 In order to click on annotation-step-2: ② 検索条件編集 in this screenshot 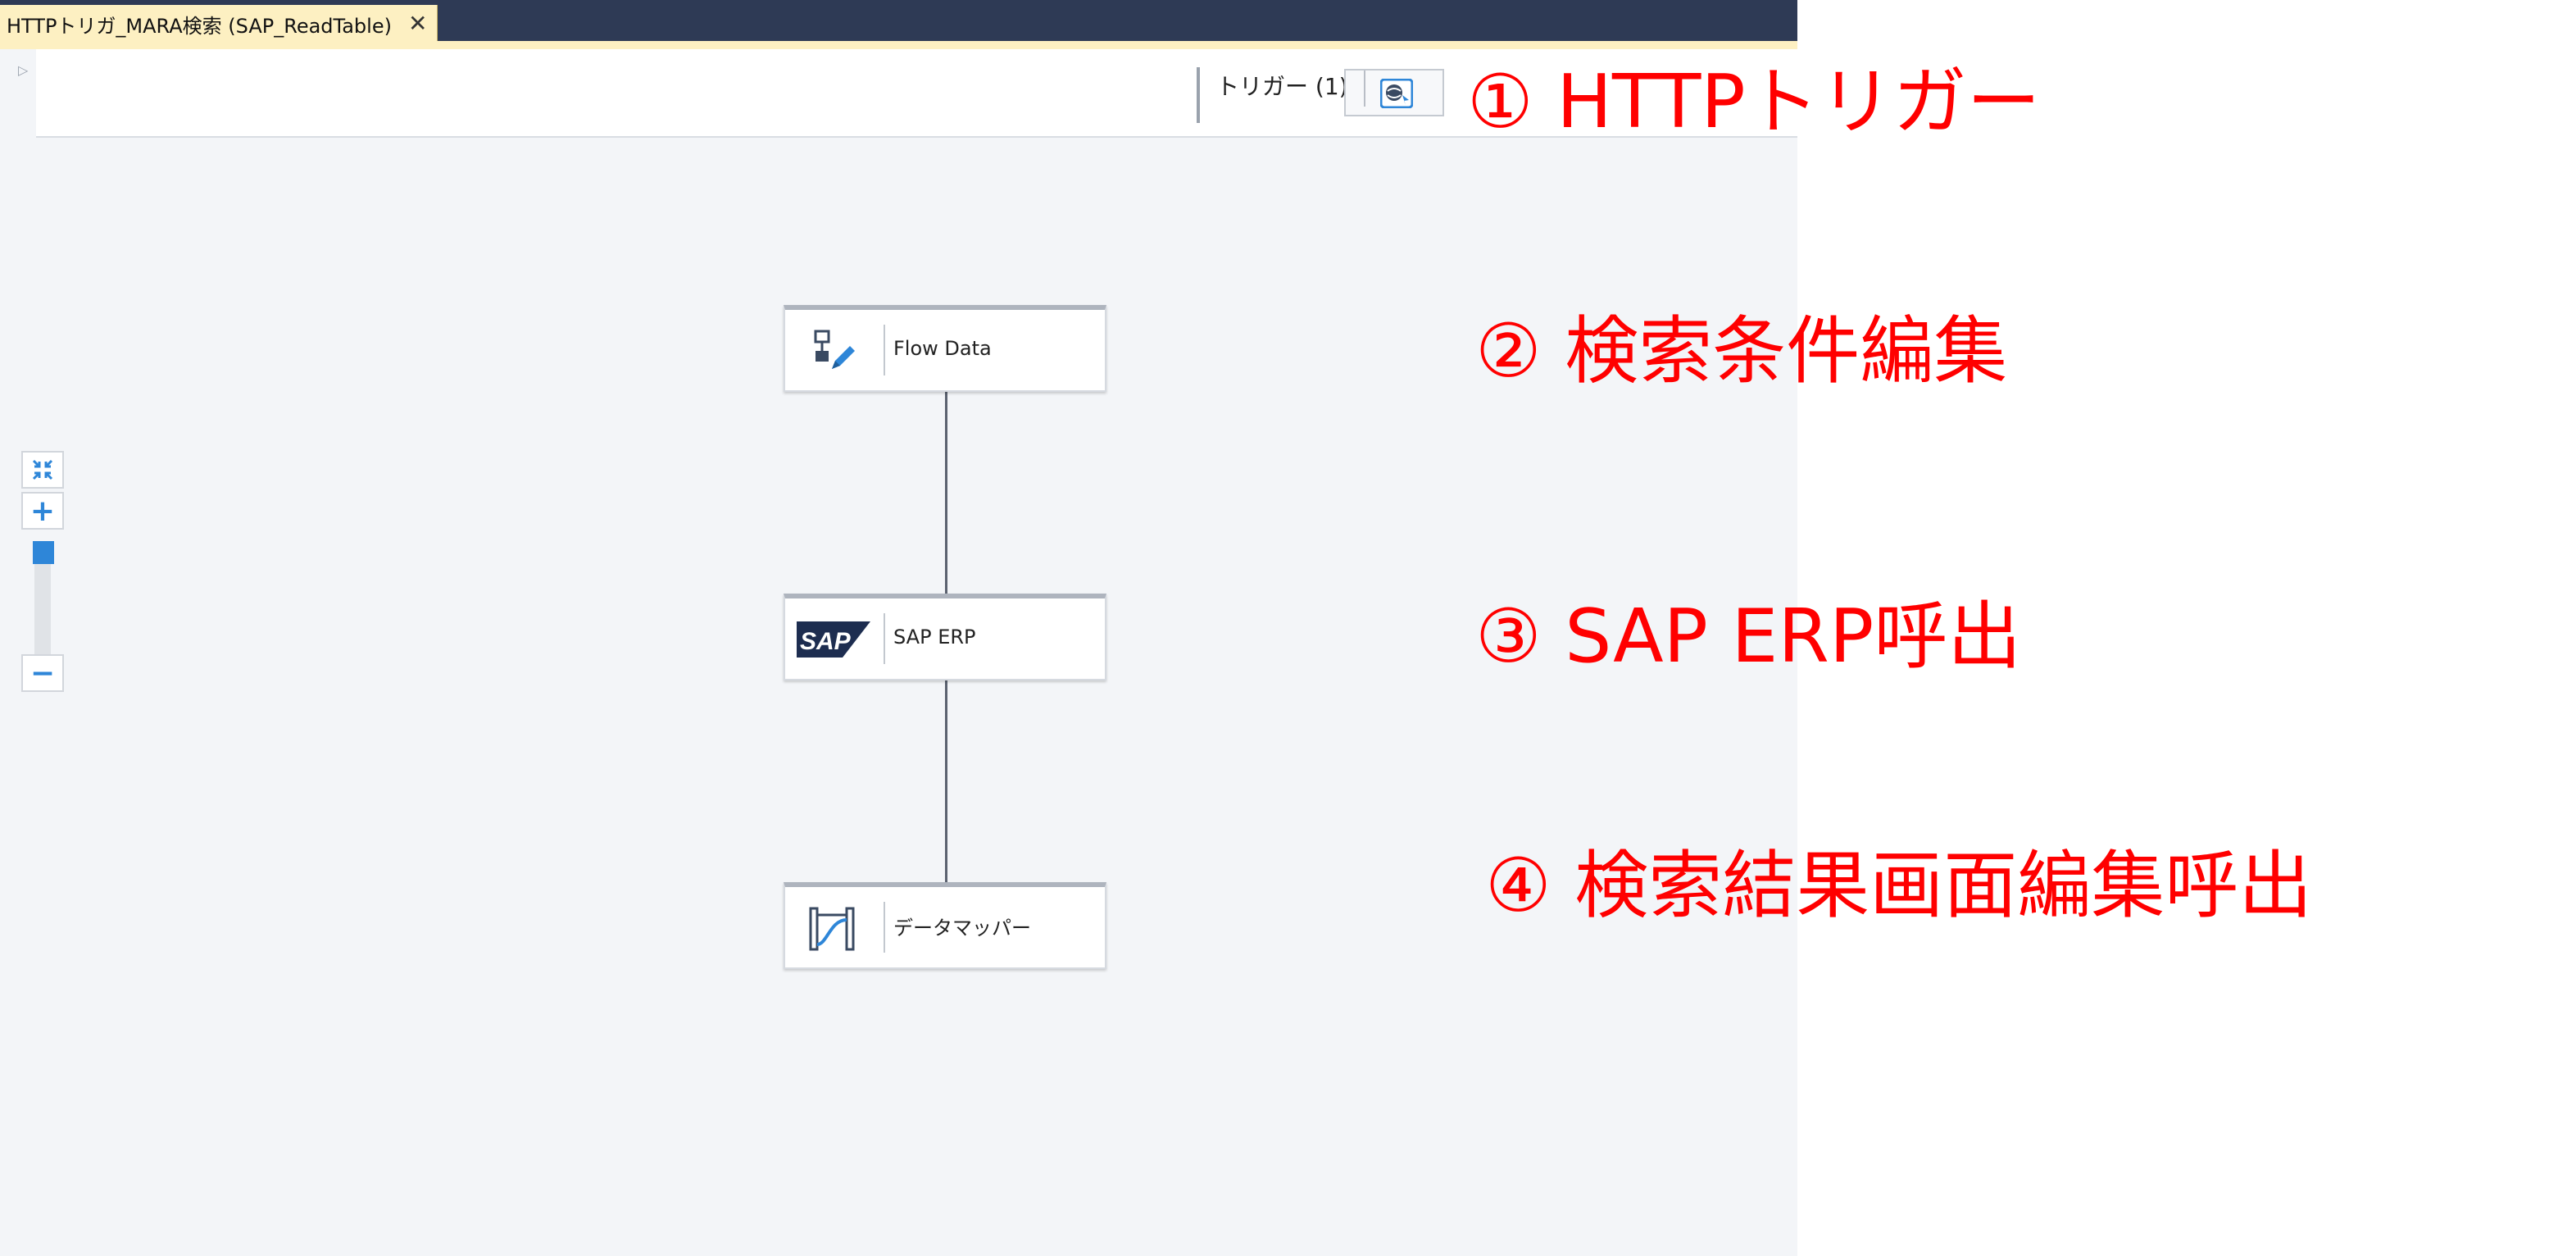, I will do `click(1741, 351)`.